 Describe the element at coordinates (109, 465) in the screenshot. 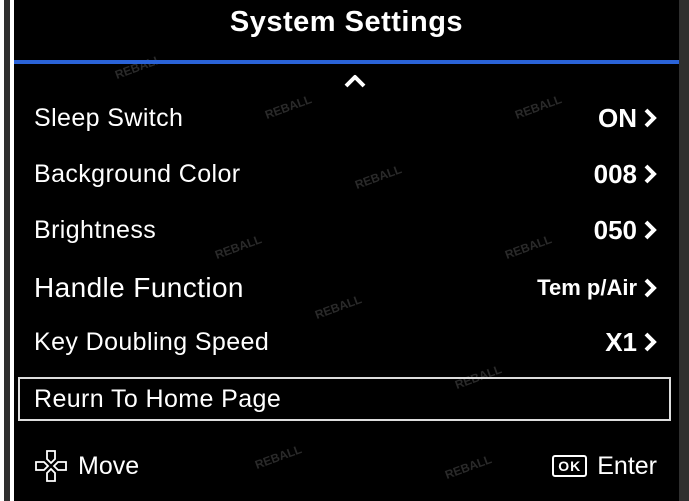

I see `move-label: Move` at that location.